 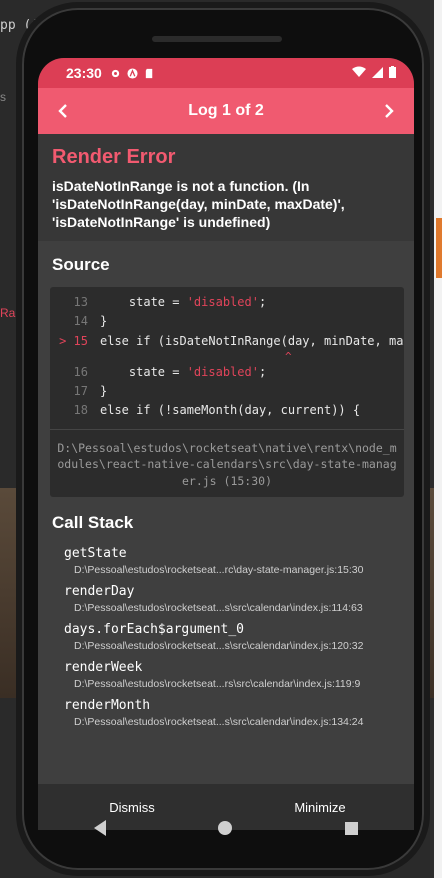 I want to click on chevron-left-icon, so click(x=62, y=111).